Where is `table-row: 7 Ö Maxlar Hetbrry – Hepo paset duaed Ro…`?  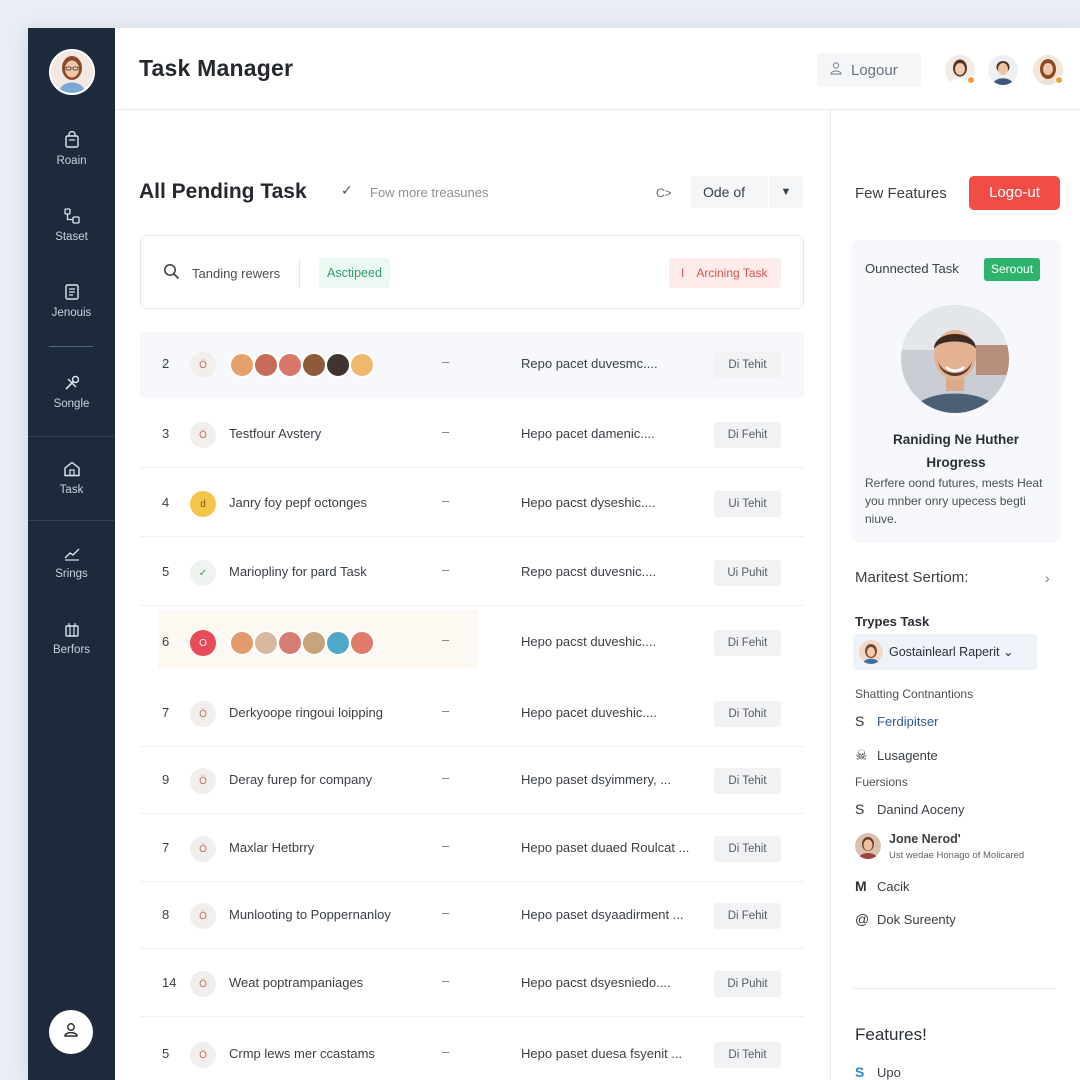 table-row: 7 Ö Maxlar Hetbrry – Hepo paset duaed Ro… is located at coordinates (472, 849).